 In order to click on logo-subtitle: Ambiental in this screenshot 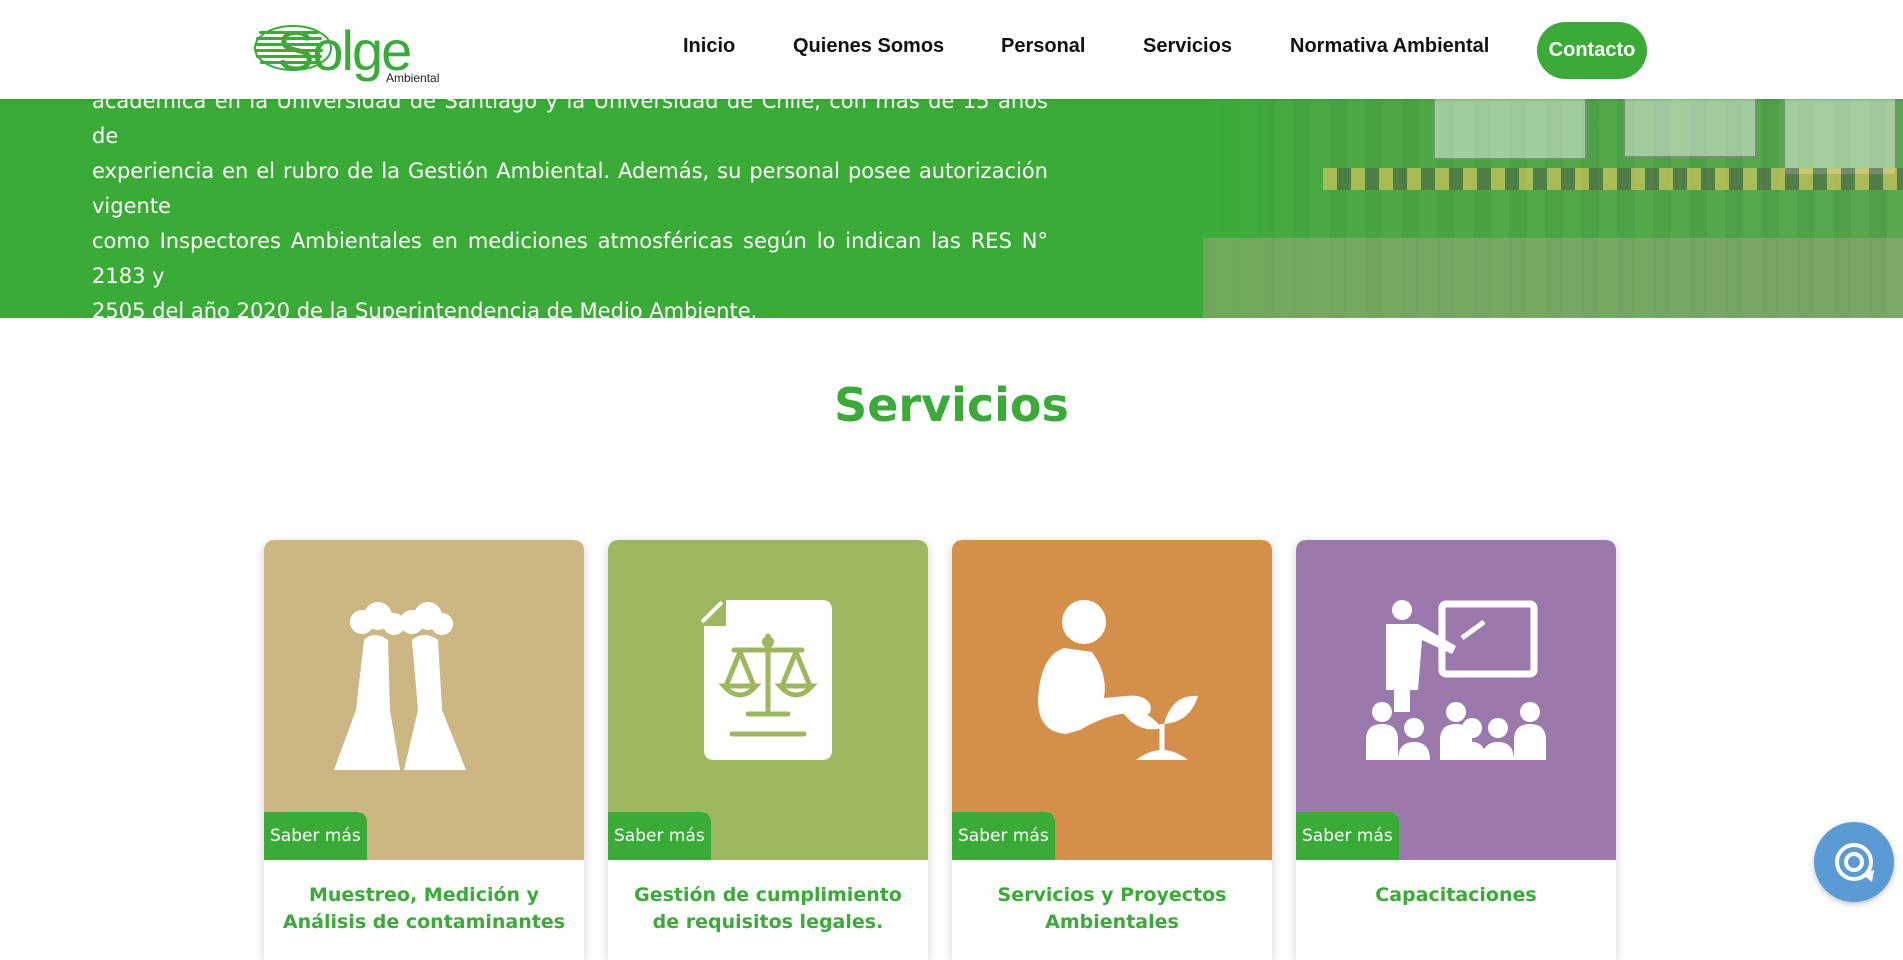, I will do `click(412, 78)`.